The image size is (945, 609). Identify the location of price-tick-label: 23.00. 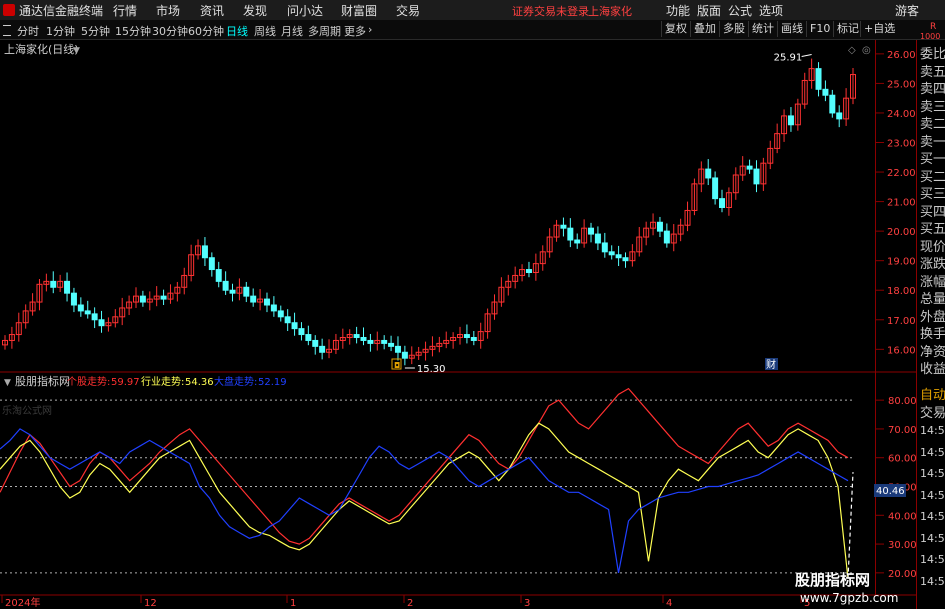
(901, 144).